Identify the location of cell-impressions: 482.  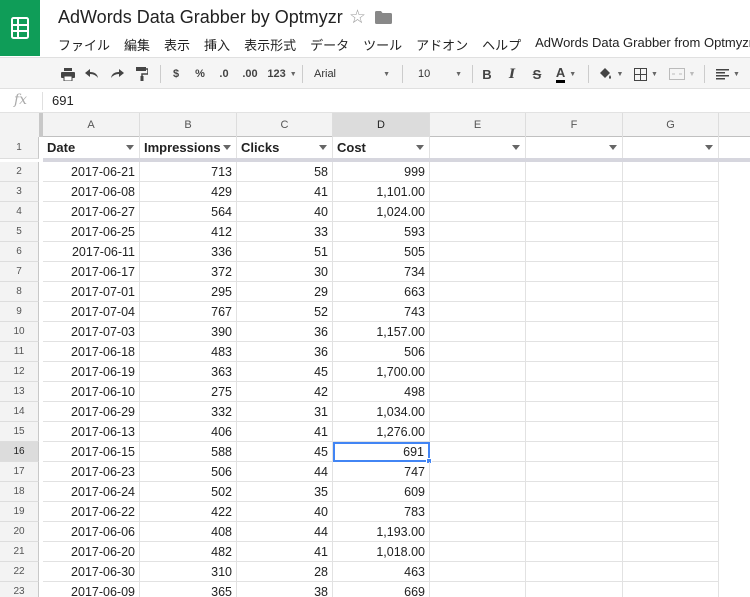
(188, 552).